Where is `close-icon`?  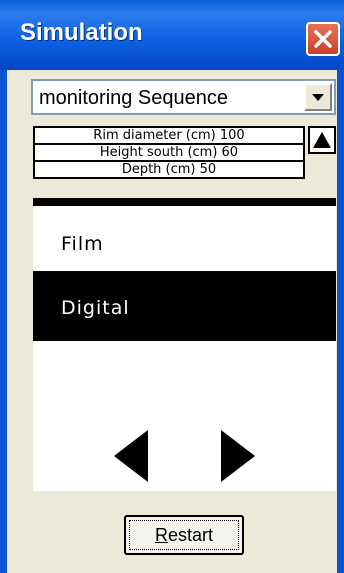
close-icon is located at coordinates (323, 39).